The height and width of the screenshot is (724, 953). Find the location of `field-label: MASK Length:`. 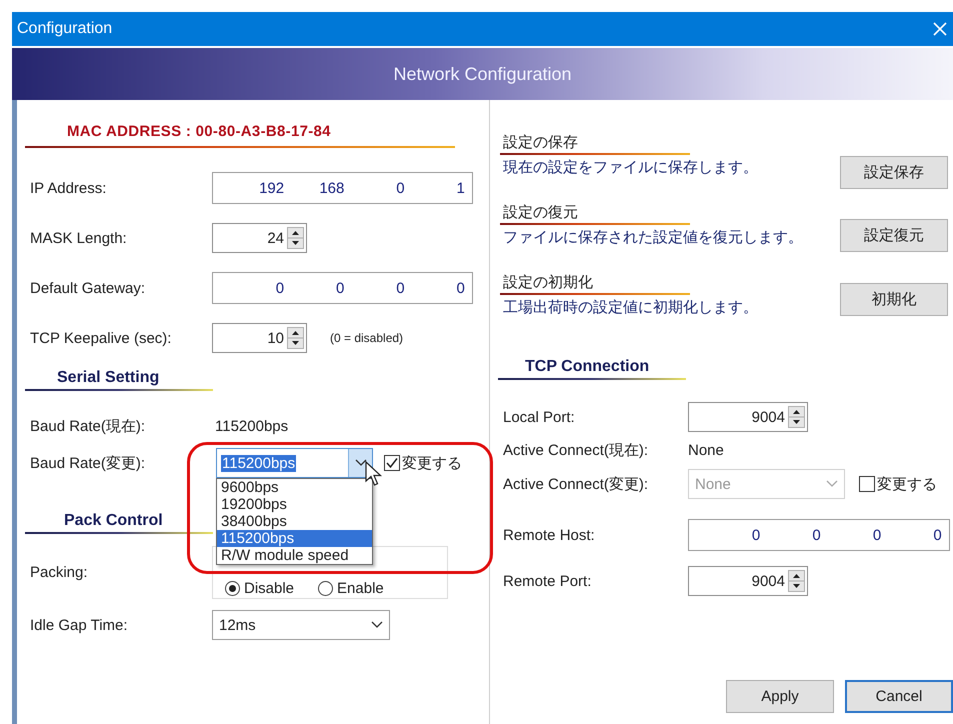

field-label: MASK Length: is located at coordinates (79, 238).